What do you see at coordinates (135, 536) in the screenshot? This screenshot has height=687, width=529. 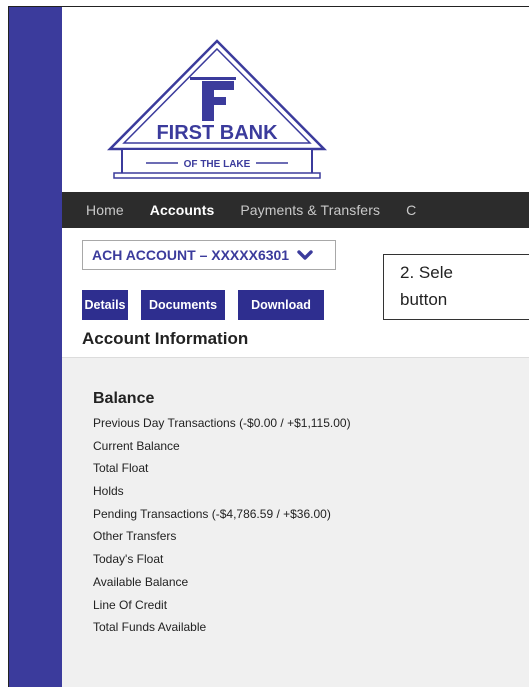 I see `balance-item-other-transfers: Other Transfers` at bounding box center [135, 536].